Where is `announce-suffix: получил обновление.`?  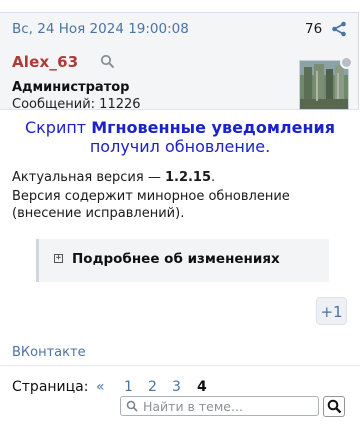
announce-suffix: получил обновление. is located at coordinates (180, 146).